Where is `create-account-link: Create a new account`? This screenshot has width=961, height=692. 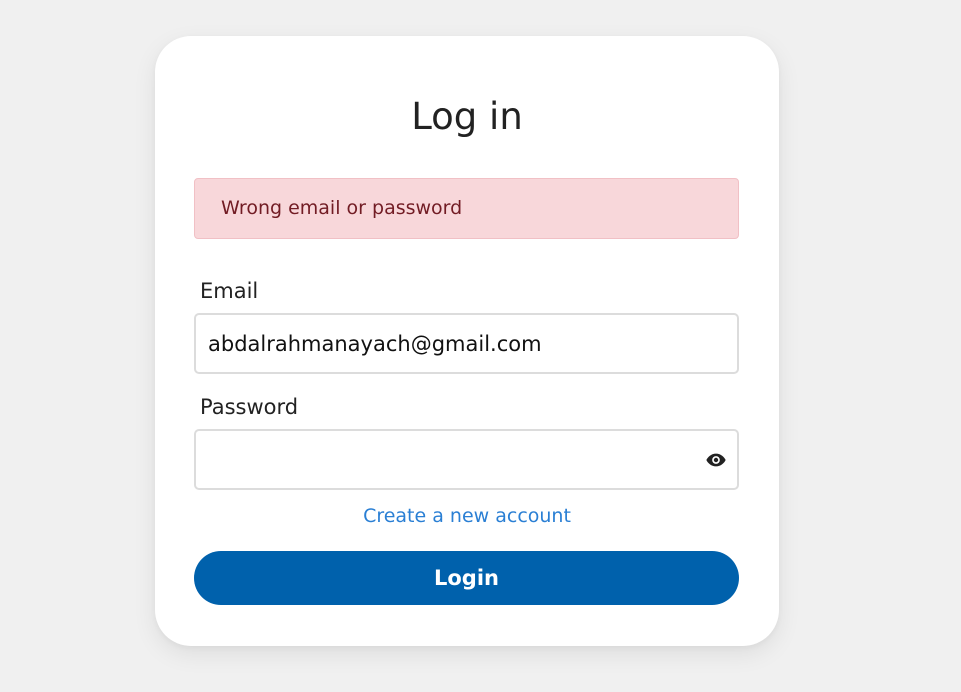
create-account-link: Create a new account is located at coordinates (467, 516).